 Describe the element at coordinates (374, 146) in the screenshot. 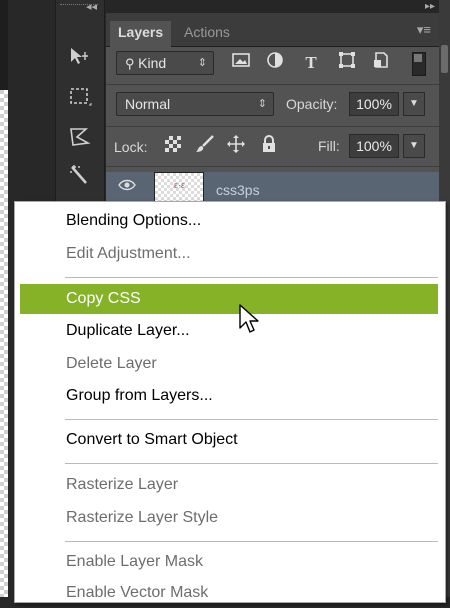

I see `fill-input: 100%` at that location.